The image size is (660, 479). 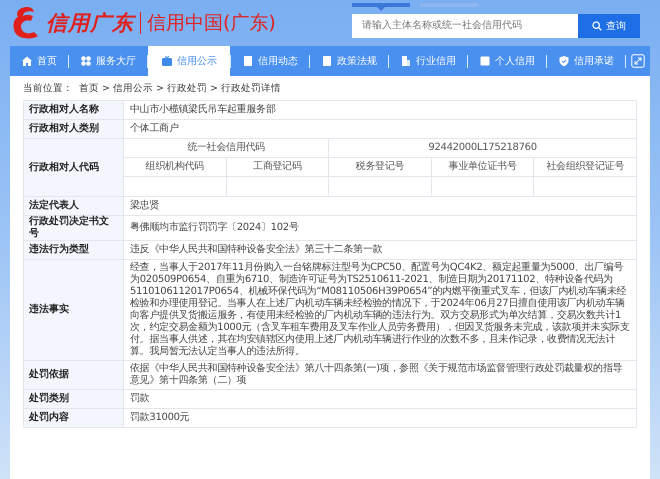 What do you see at coordinates (90, 23) in the screenshot?
I see `logo-text: 信用广东` at bounding box center [90, 23].